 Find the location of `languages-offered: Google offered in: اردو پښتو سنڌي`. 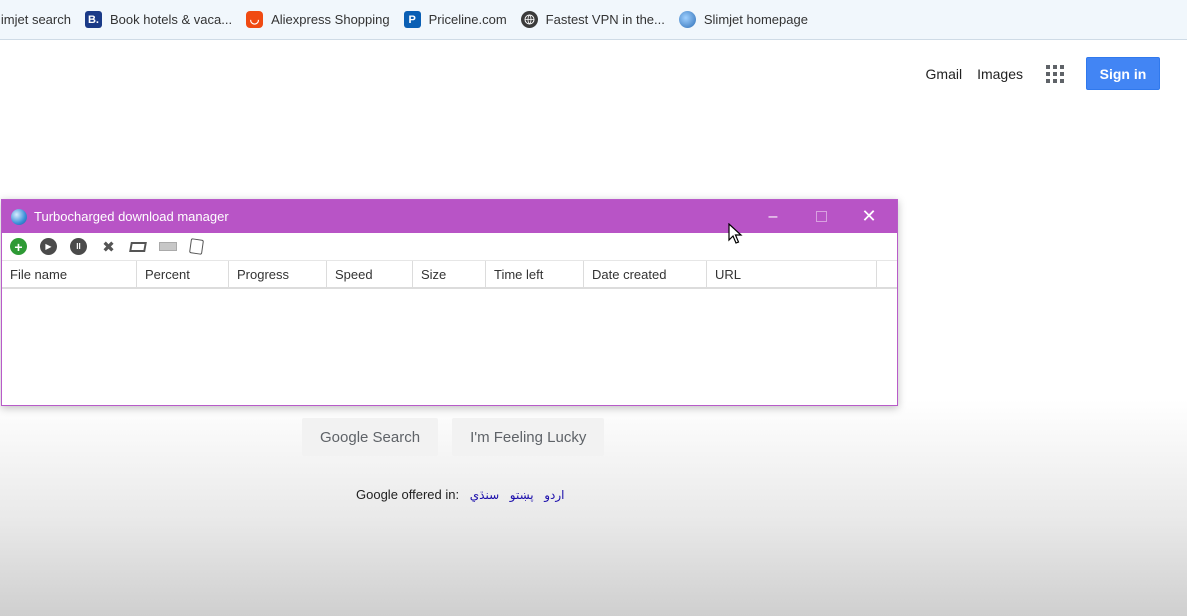

languages-offered: Google offered in: اردو پښتو سنڌي is located at coordinates (460, 494).